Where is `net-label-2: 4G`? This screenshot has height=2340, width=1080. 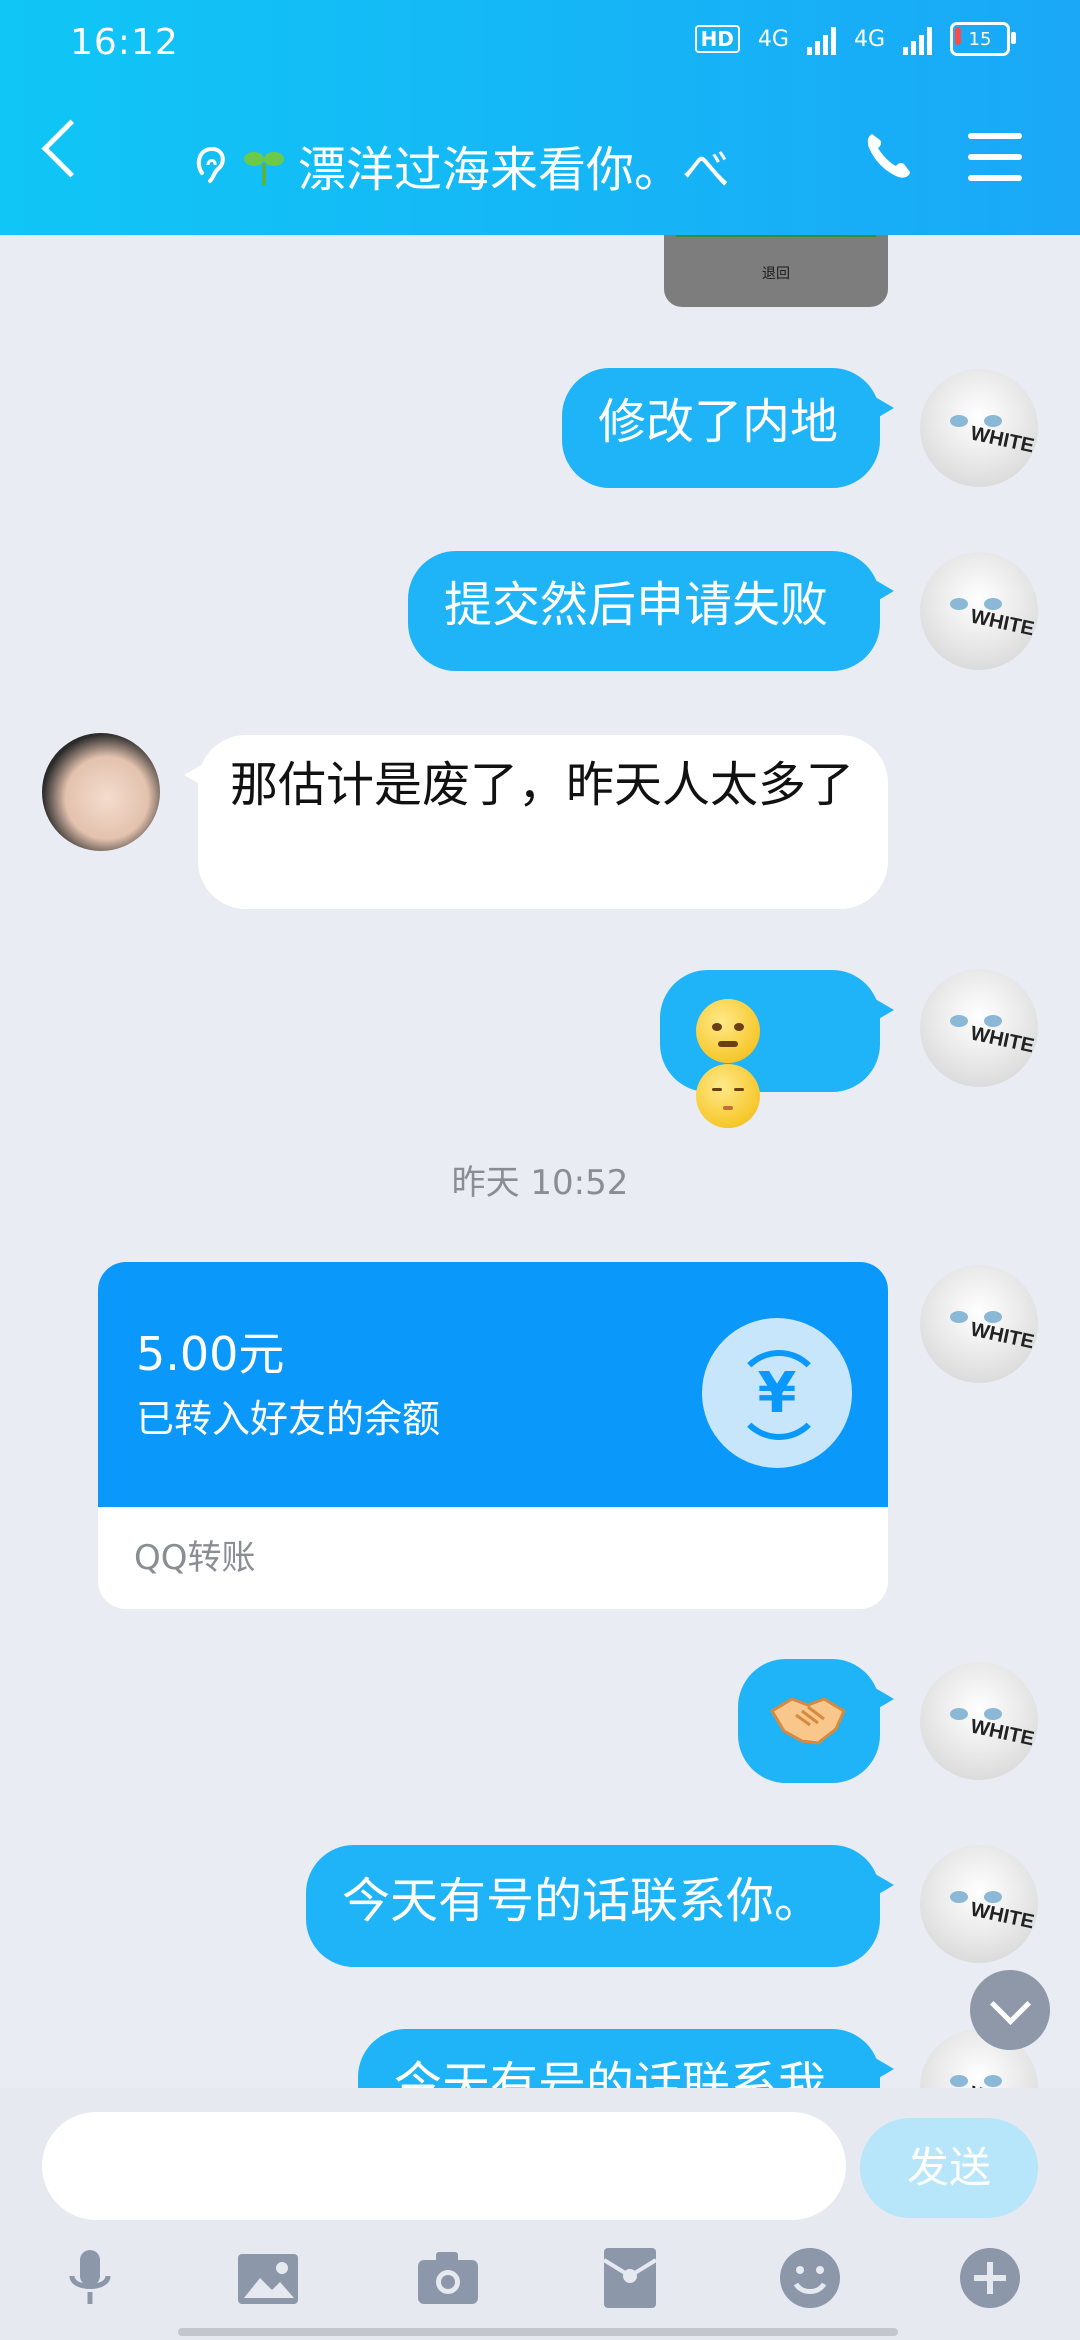 net-label-2: 4G is located at coordinates (869, 39).